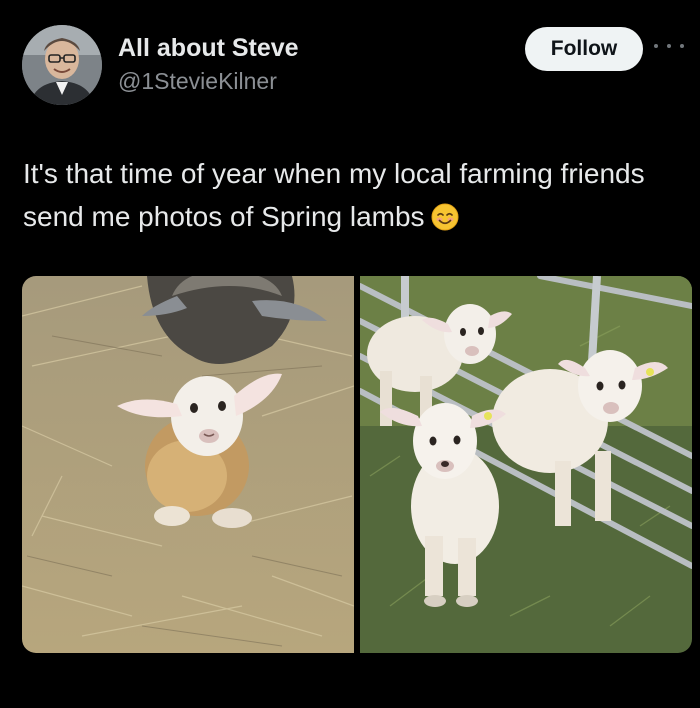 This screenshot has width=700, height=708. I want to click on smiling-face-emoji-icon, so click(445, 215).